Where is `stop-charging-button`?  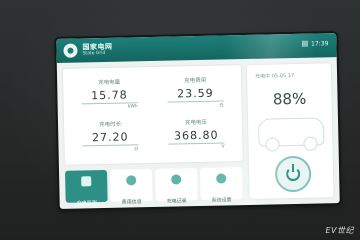
stop-charging-button is located at coordinates (293, 174).